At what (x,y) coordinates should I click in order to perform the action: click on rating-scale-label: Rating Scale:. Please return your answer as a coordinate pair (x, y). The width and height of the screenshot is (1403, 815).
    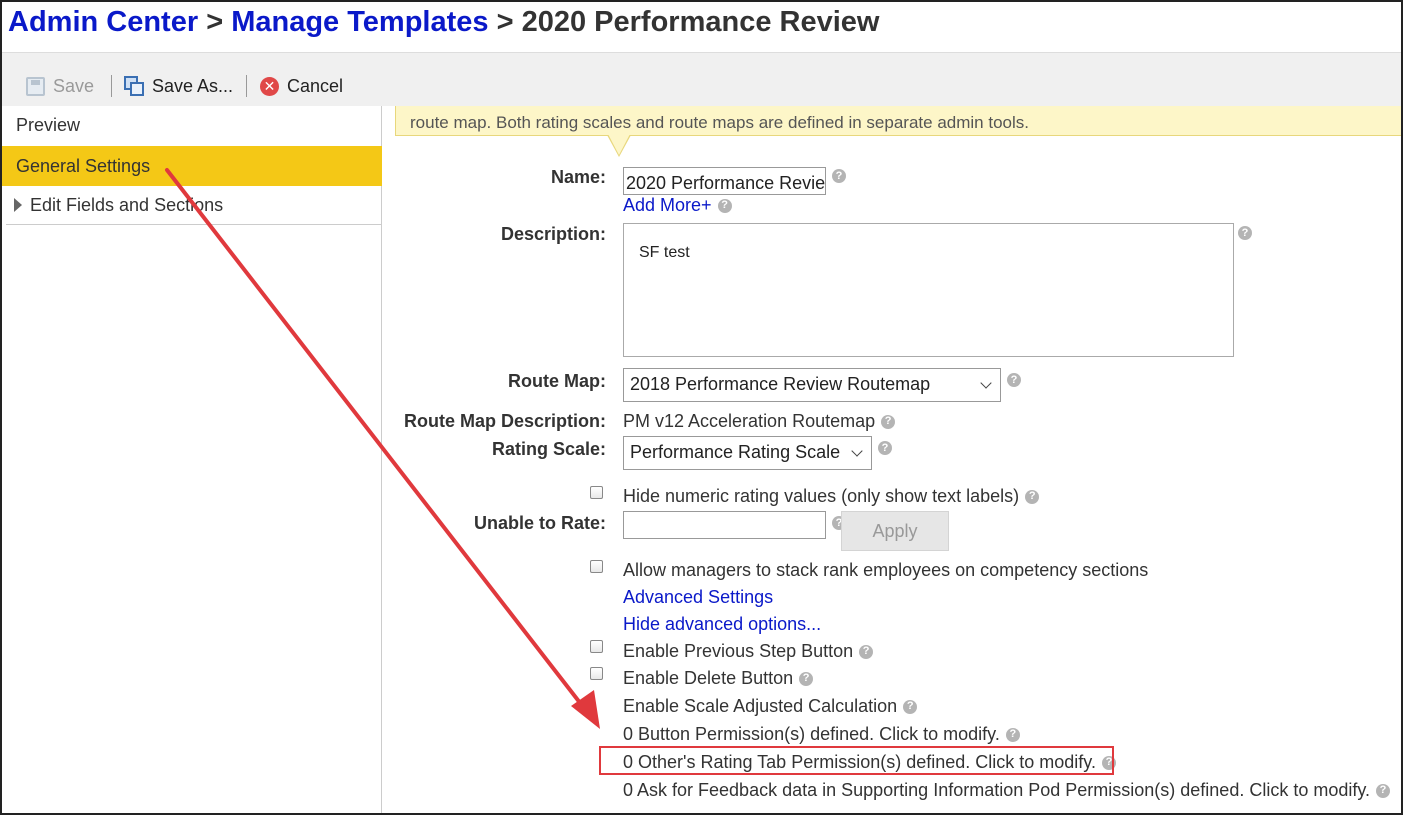
    Looking at the image, I should click on (548, 449).